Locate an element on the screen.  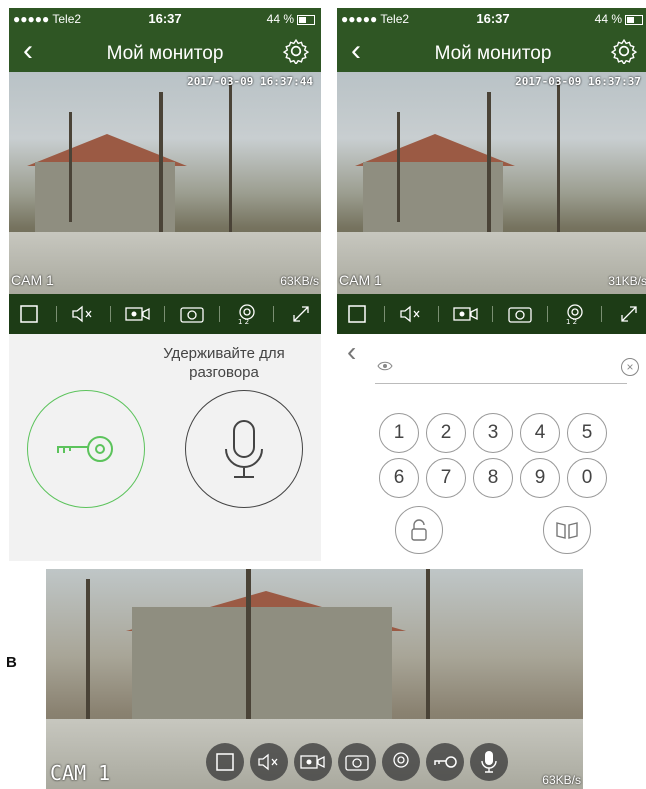
code-keypad-panel: ‹ × 1 2 3 4 5 6 7 8 9 0 is located at coordinates (491, 447).